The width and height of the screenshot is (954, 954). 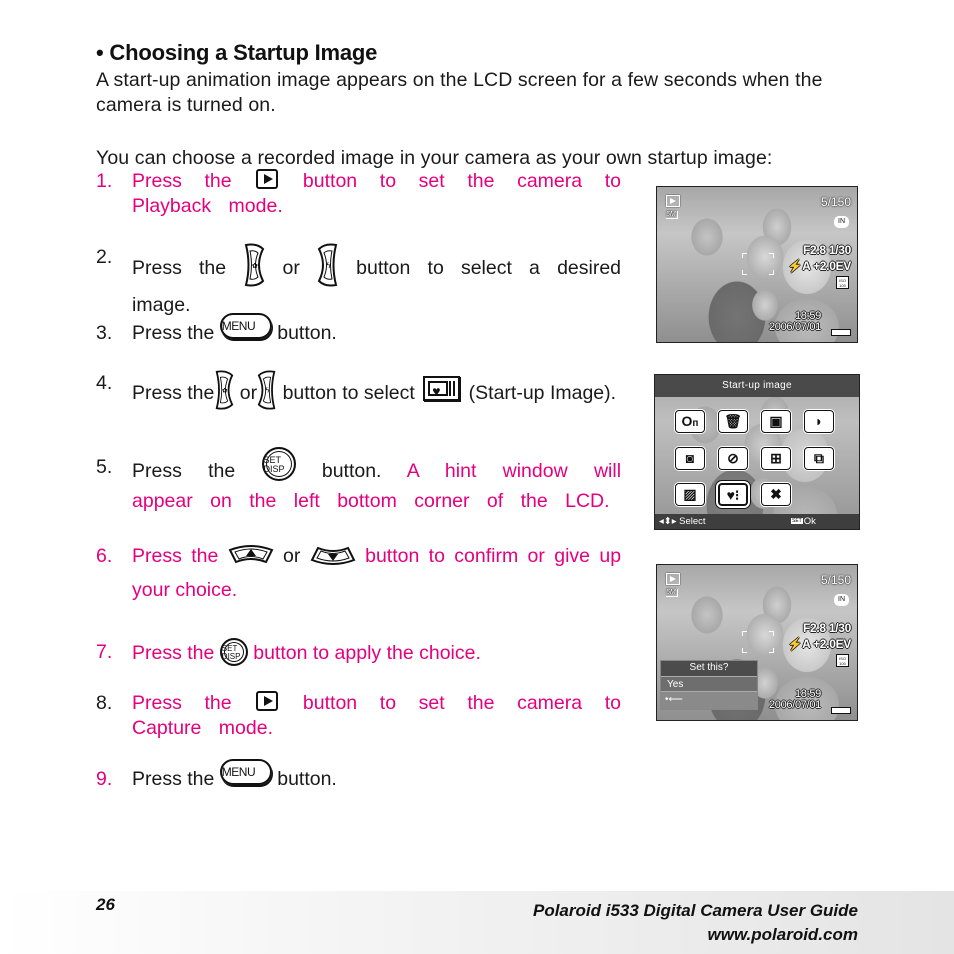 I want to click on ok-label: Ok, so click(x=809, y=521).